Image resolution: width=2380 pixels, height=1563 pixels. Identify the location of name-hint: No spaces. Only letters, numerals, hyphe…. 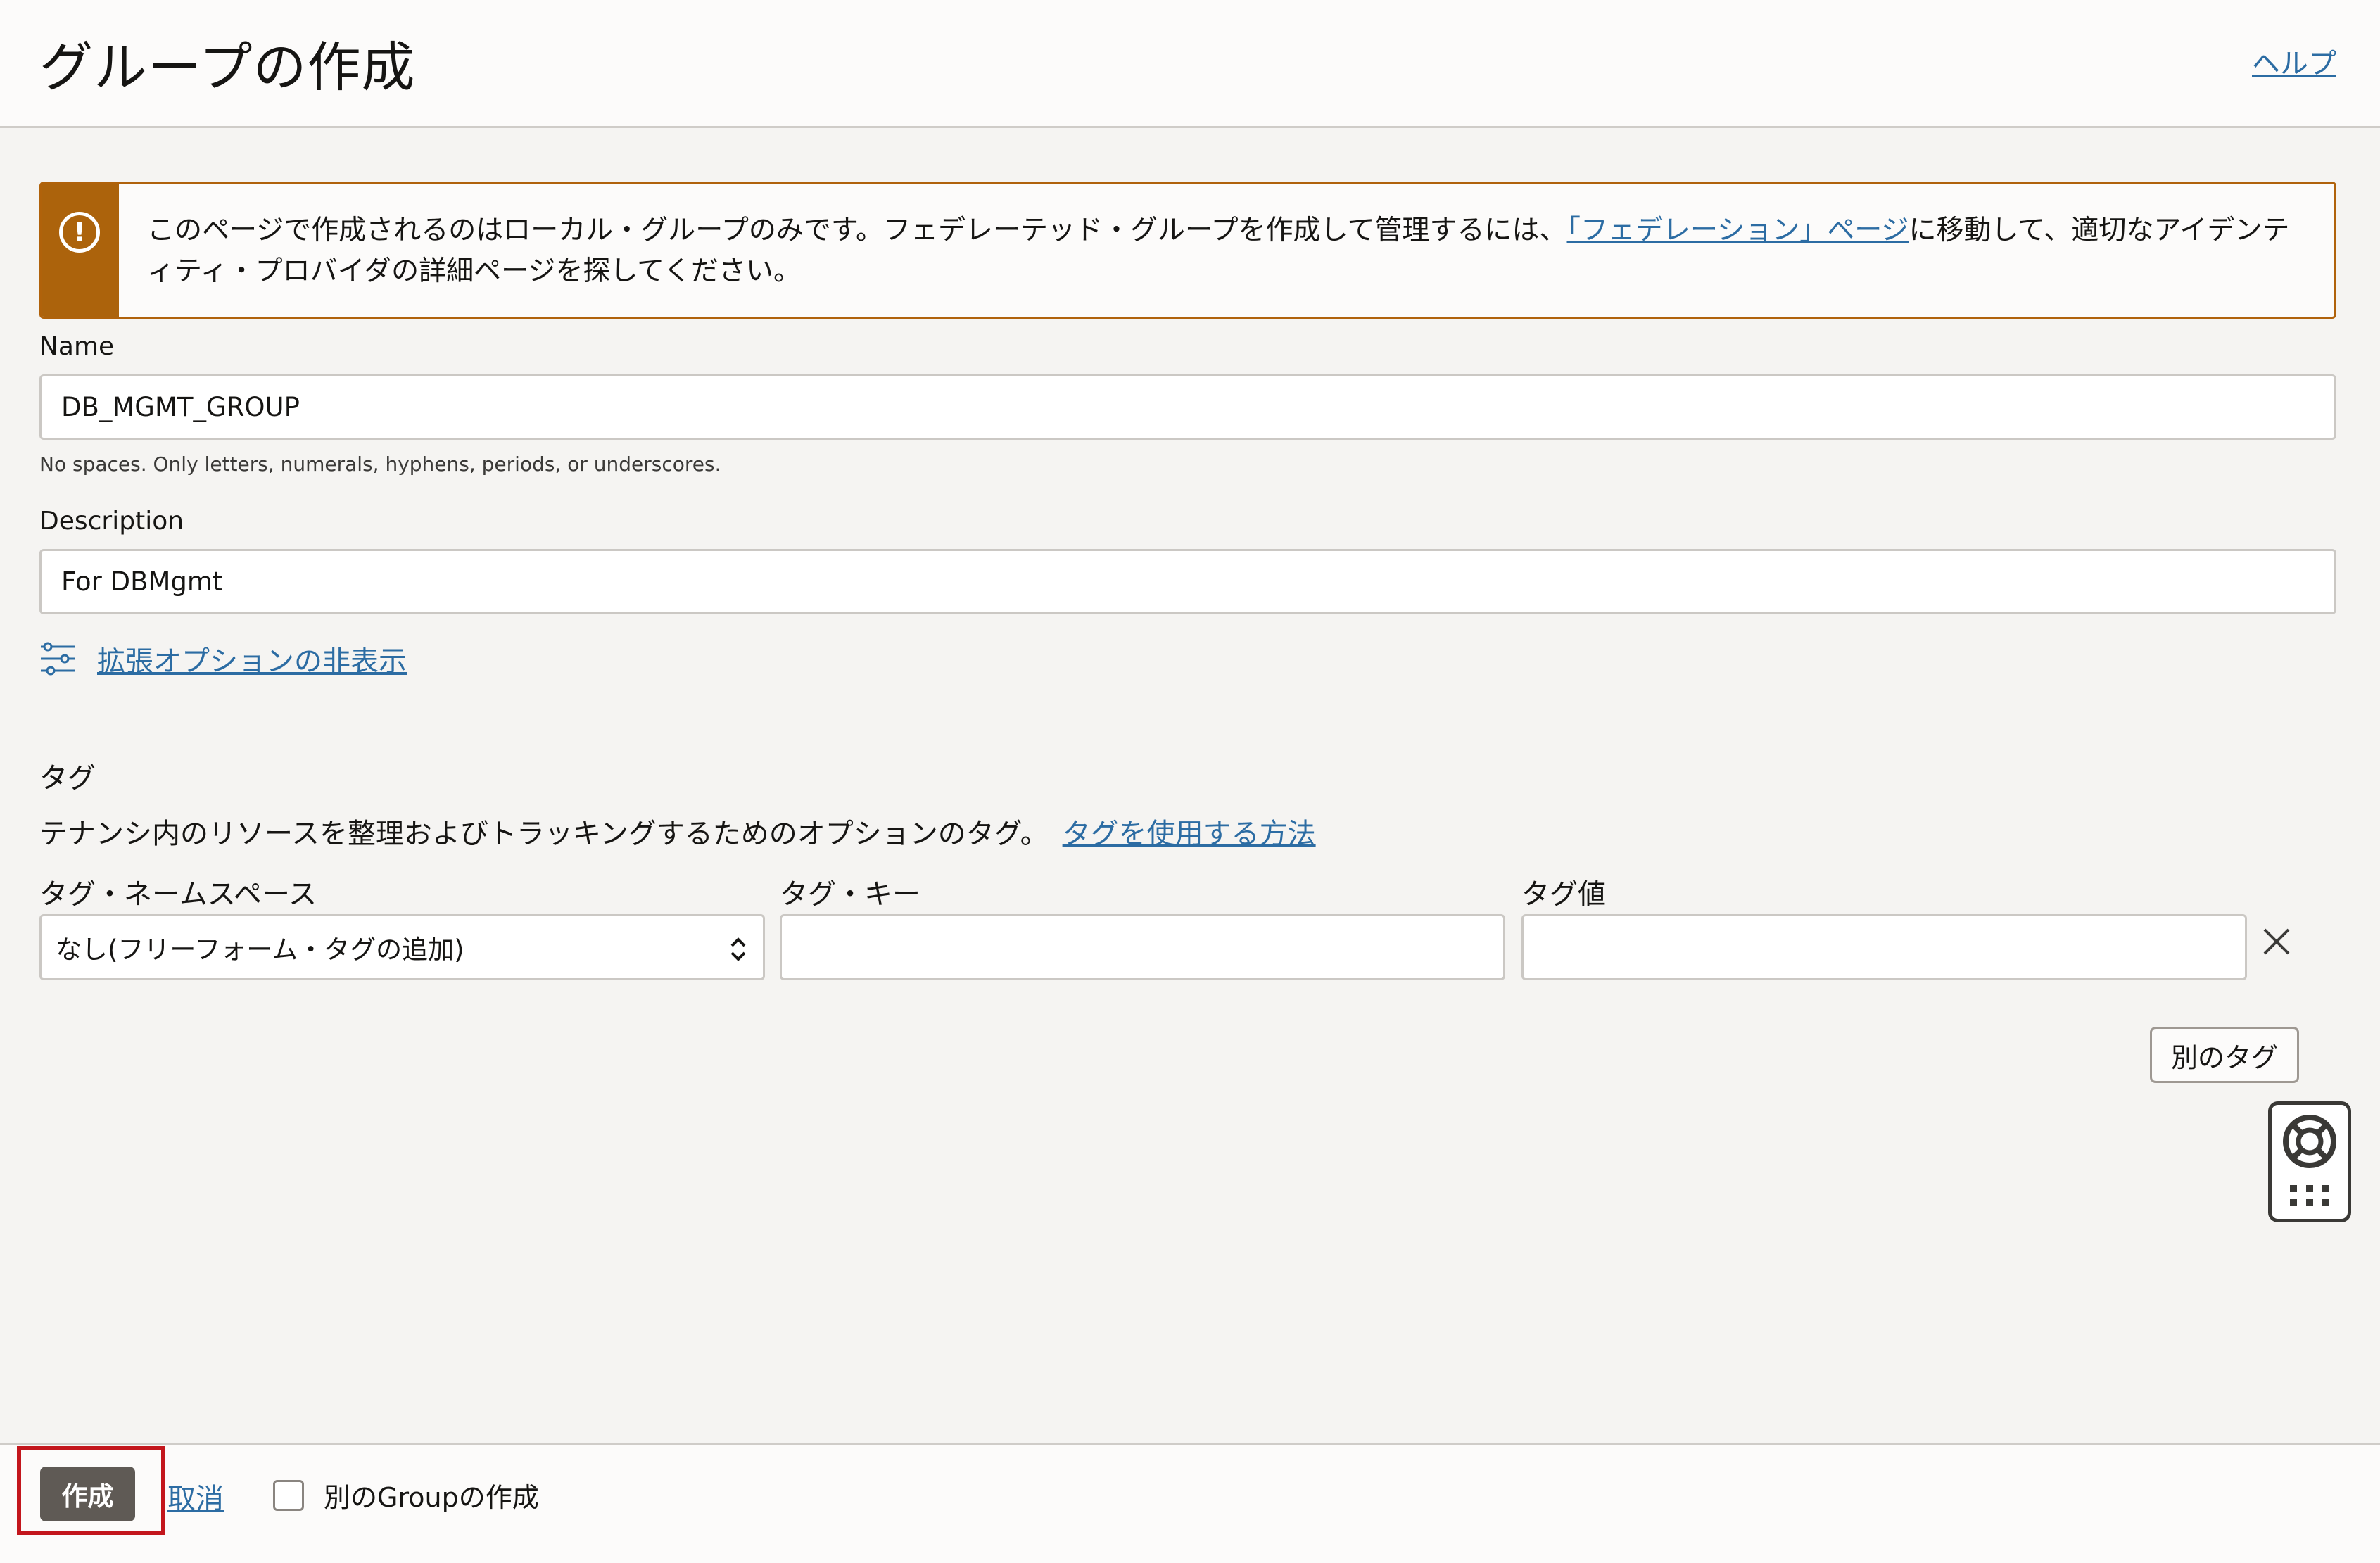
(380, 464).